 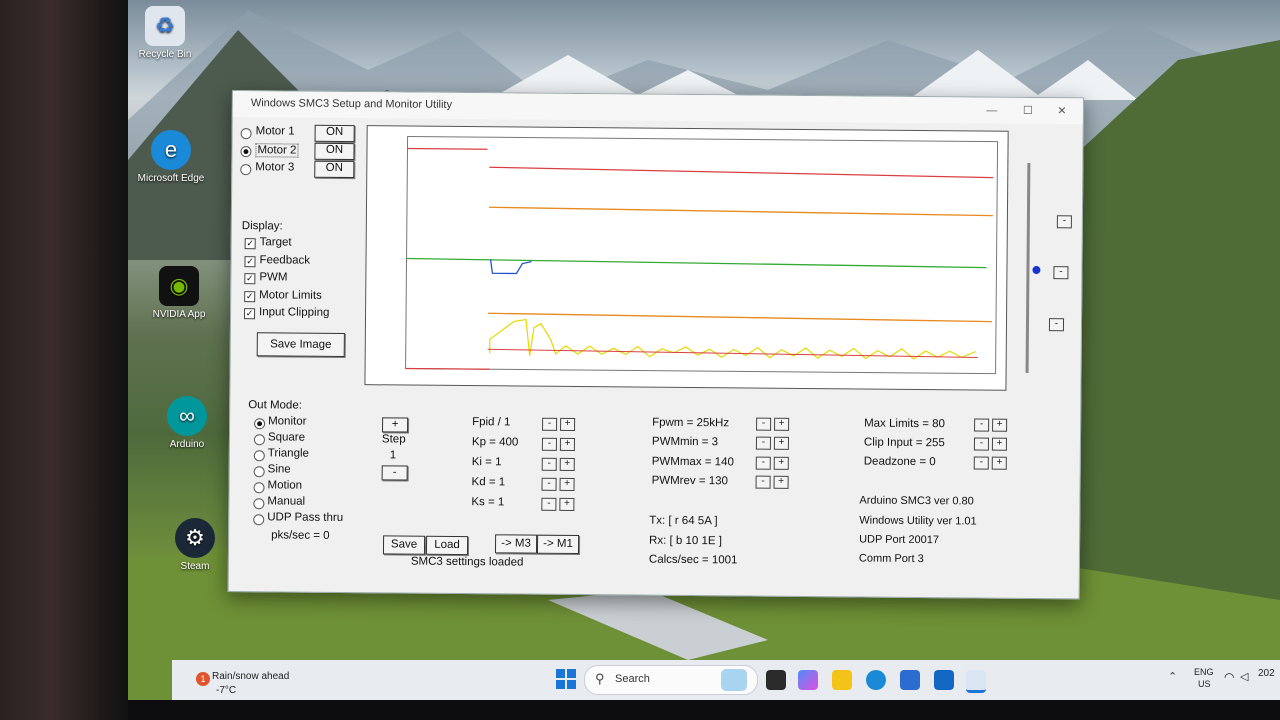 What do you see at coordinates (259, 504) in the screenshot?
I see `mode-manual-radio` at bounding box center [259, 504].